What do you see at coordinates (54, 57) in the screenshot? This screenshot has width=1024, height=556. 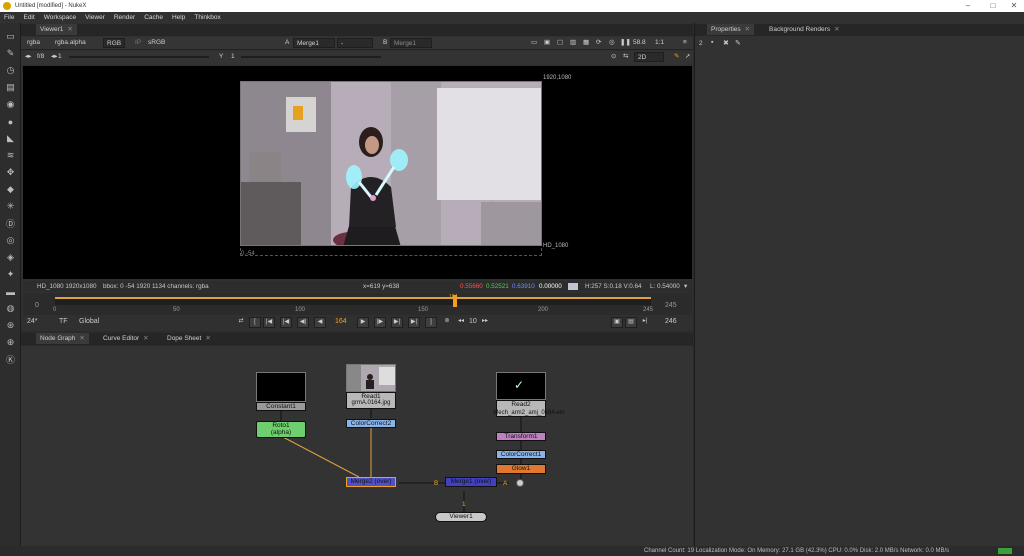 I see `gain-arrows-icon: ◂▸` at bounding box center [54, 57].